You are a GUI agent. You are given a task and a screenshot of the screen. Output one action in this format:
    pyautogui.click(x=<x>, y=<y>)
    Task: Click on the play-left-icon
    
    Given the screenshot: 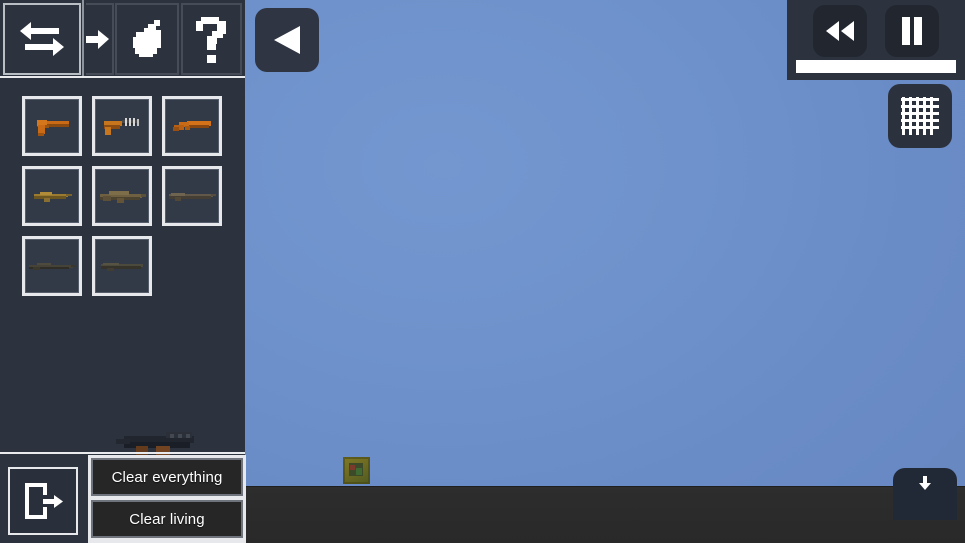 What is the action you would take?
    pyautogui.click(x=287, y=40)
    